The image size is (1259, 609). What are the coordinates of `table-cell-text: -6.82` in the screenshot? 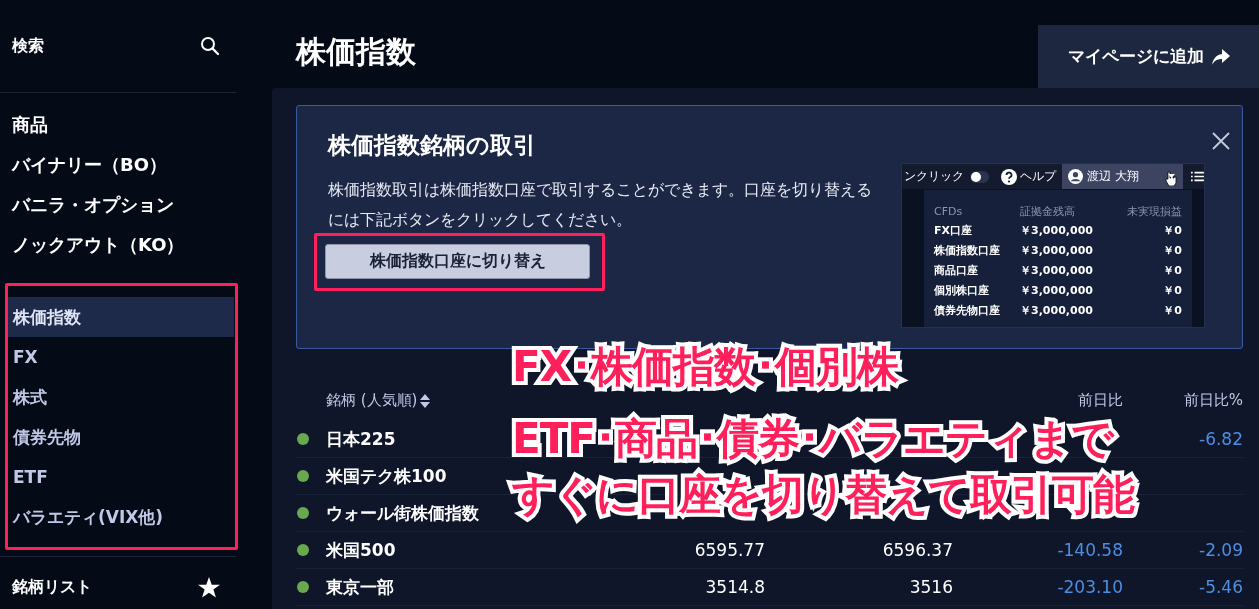 It's located at (1220, 439).